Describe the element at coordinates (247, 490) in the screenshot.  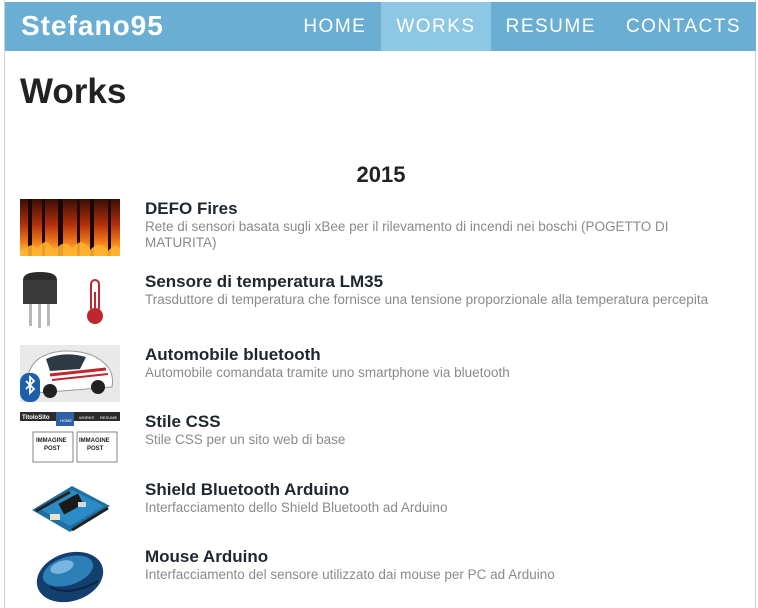
I see `work-item-title: Shield Bluetooth Arduino` at that location.